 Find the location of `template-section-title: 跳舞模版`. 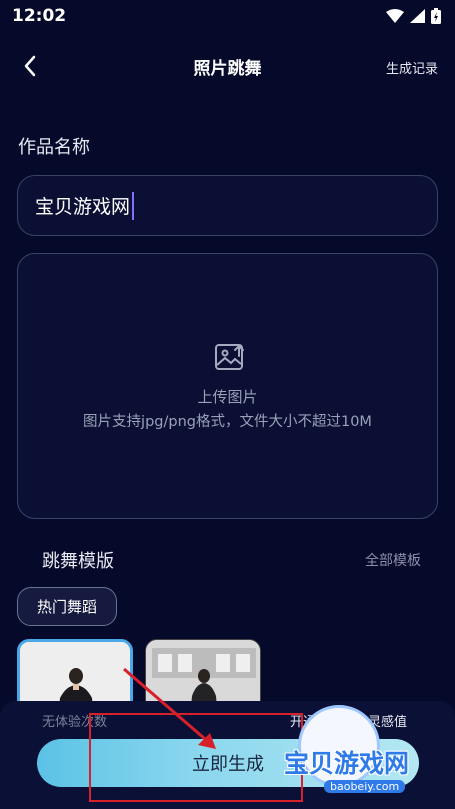

template-section-title: 跳舞模版 is located at coordinates (78, 561).